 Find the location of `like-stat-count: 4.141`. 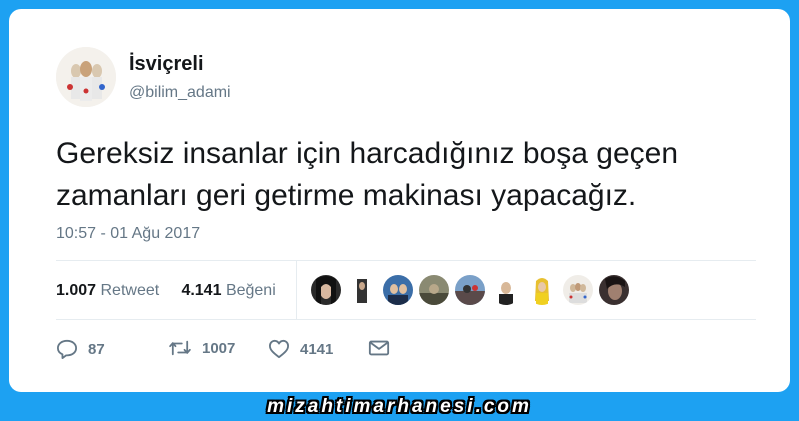

like-stat-count: 4.141 is located at coordinates (201, 290).